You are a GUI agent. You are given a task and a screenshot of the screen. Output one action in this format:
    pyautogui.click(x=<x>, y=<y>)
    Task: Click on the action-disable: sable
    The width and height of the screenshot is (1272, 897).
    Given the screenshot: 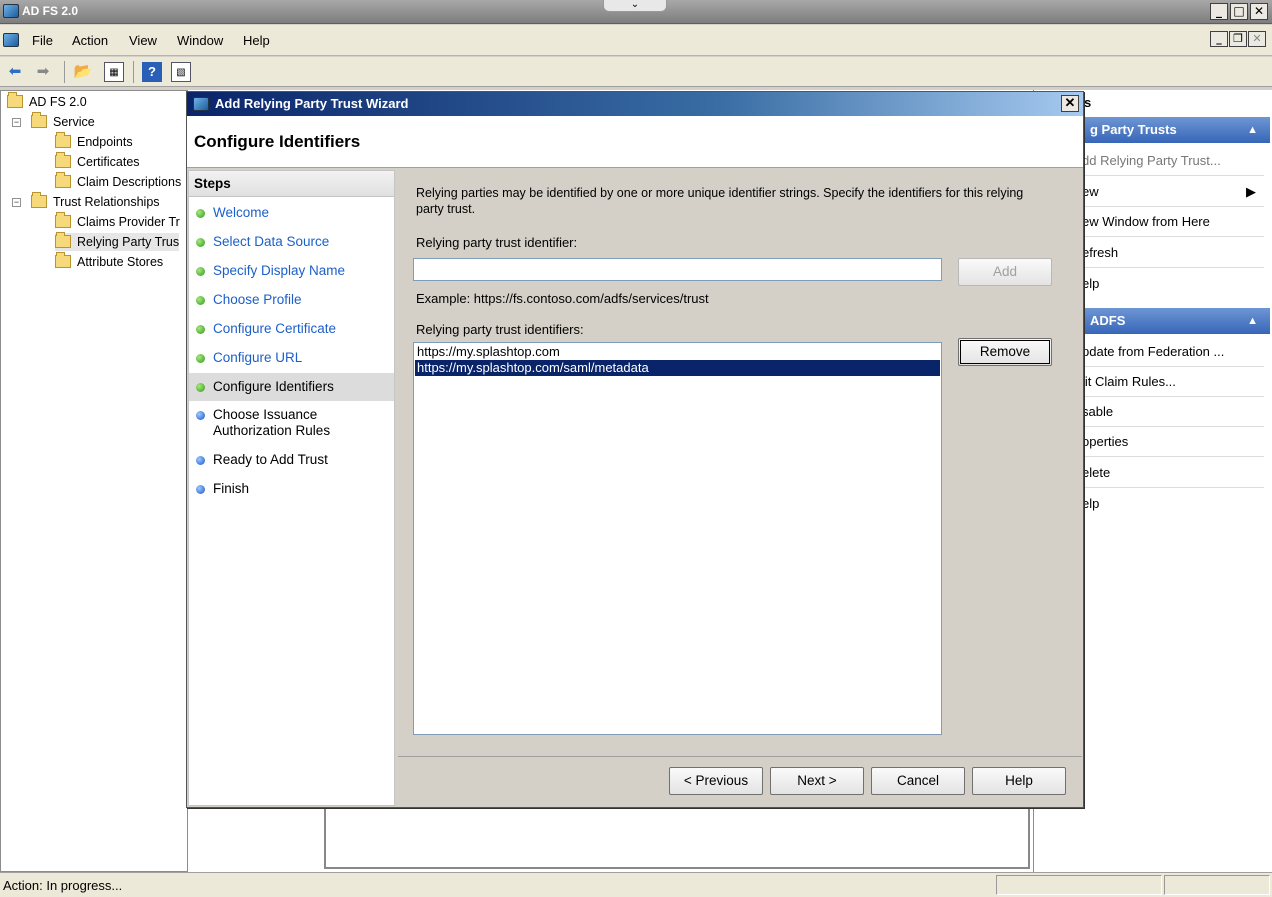 What is the action you would take?
    pyautogui.click(x=1173, y=412)
    